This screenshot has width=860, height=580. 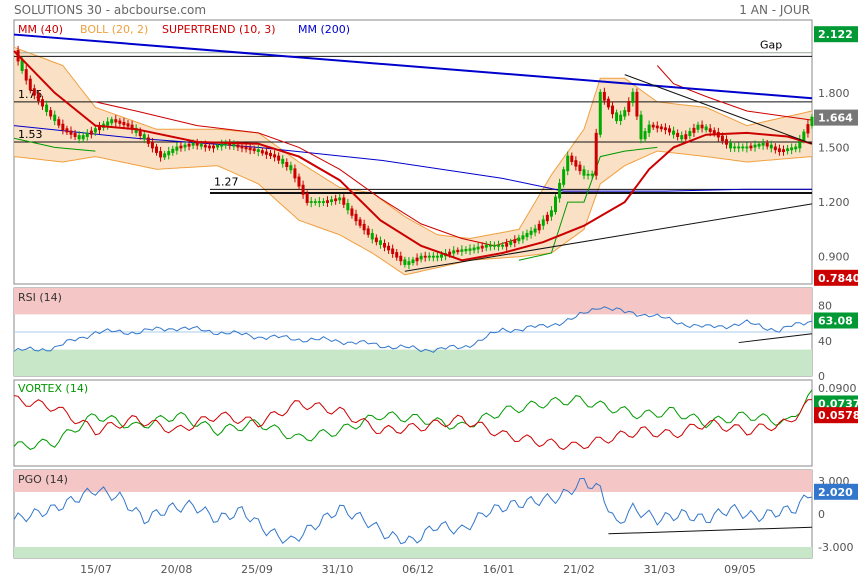 What do you see at coordinates (579, 569) in the screenshot?
I see `x-tick-label: 21/02` at bounding box center [579, 569].